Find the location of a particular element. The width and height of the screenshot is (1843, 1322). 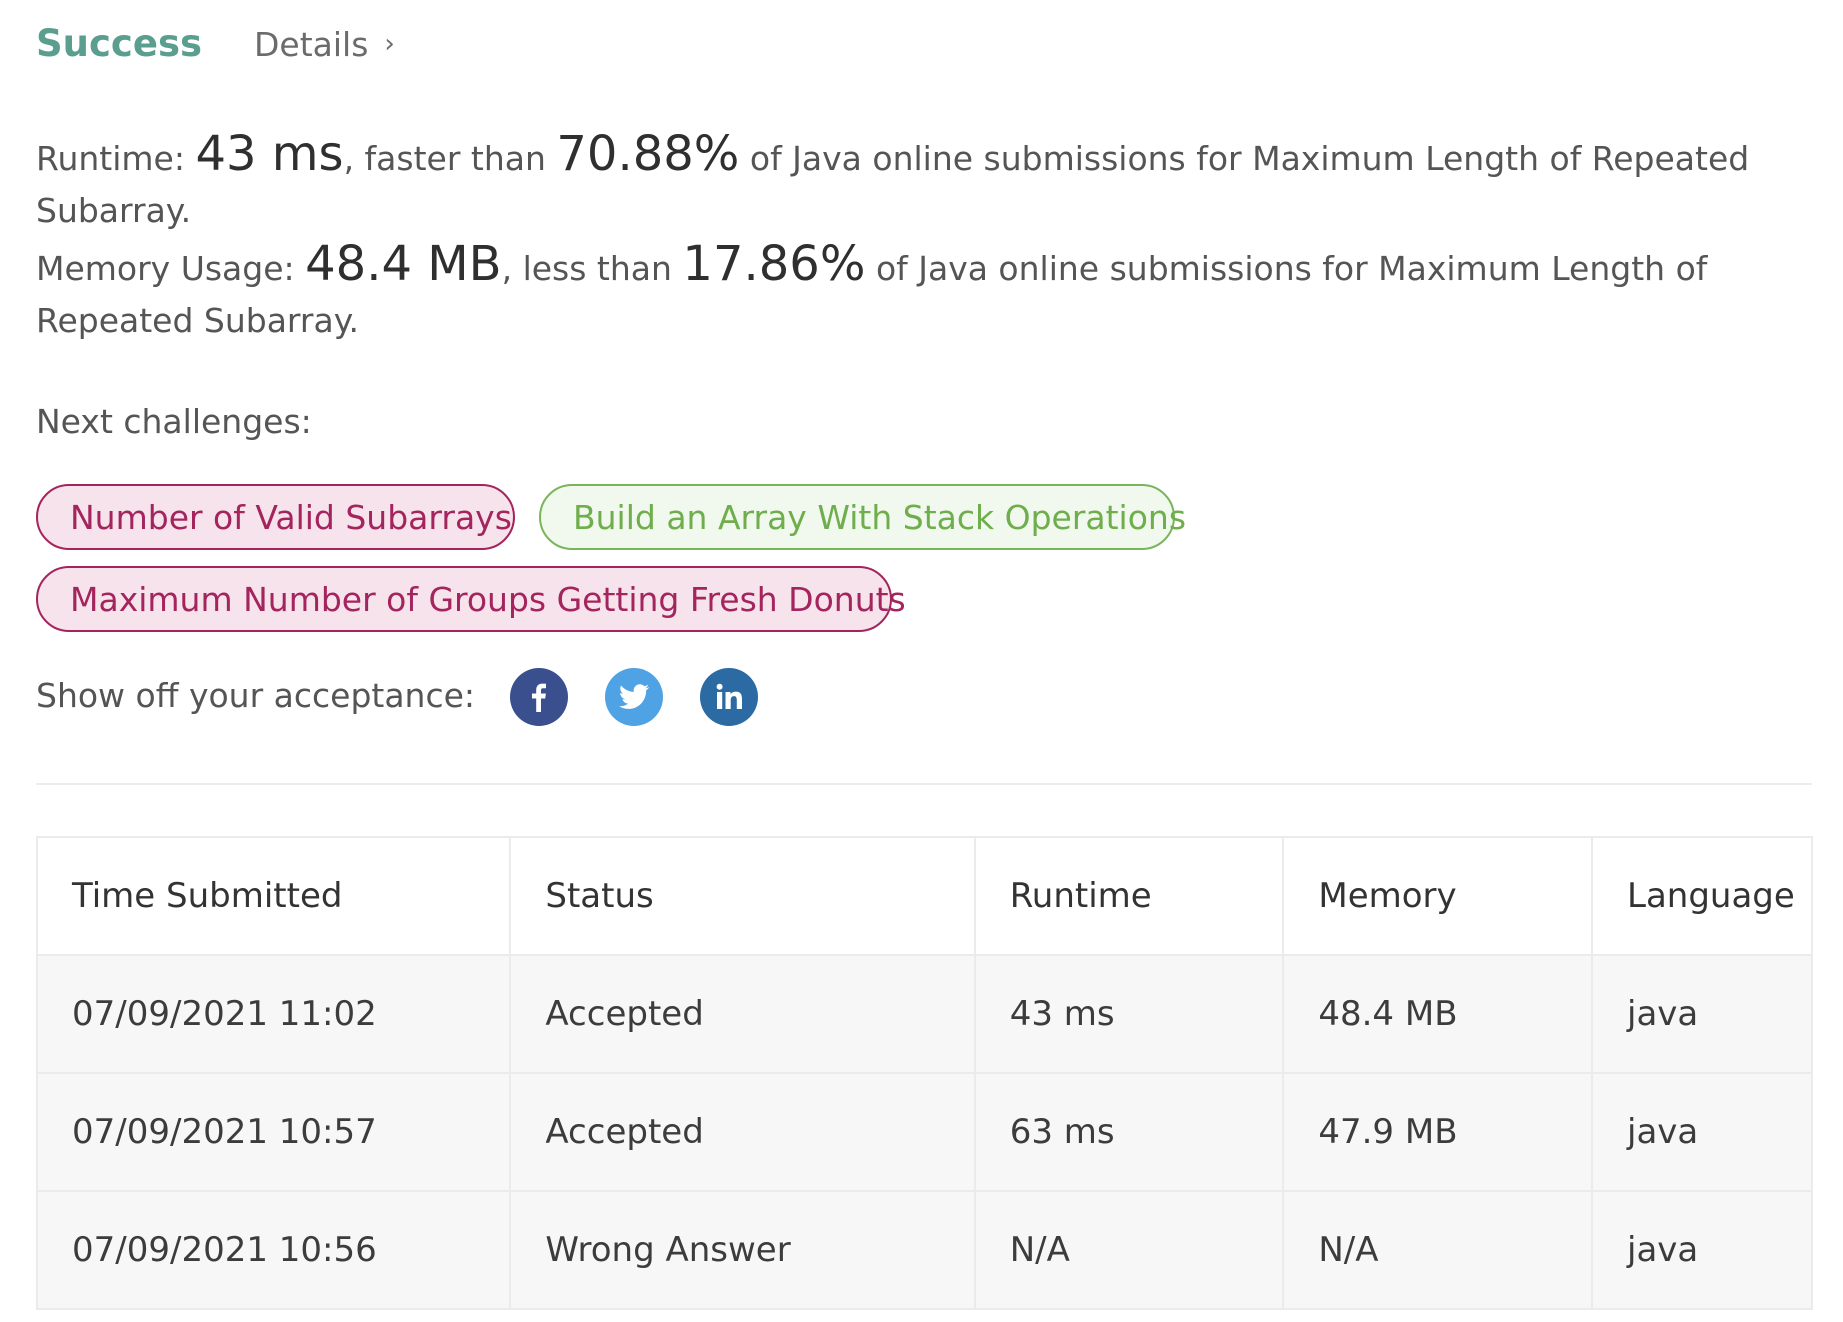

cell-runtime: 43 ms is located at coordinates (1129, 1014).